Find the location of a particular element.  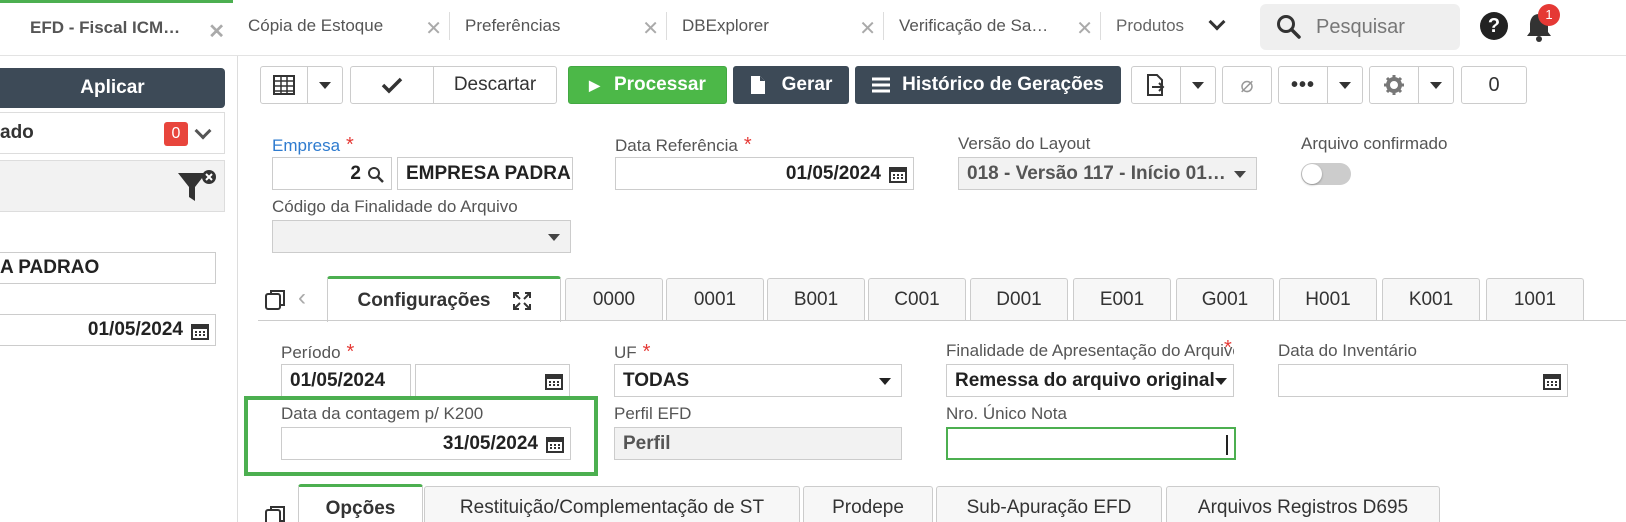

tab-configuracoes: Configurações is located at coordinates (444, 299).